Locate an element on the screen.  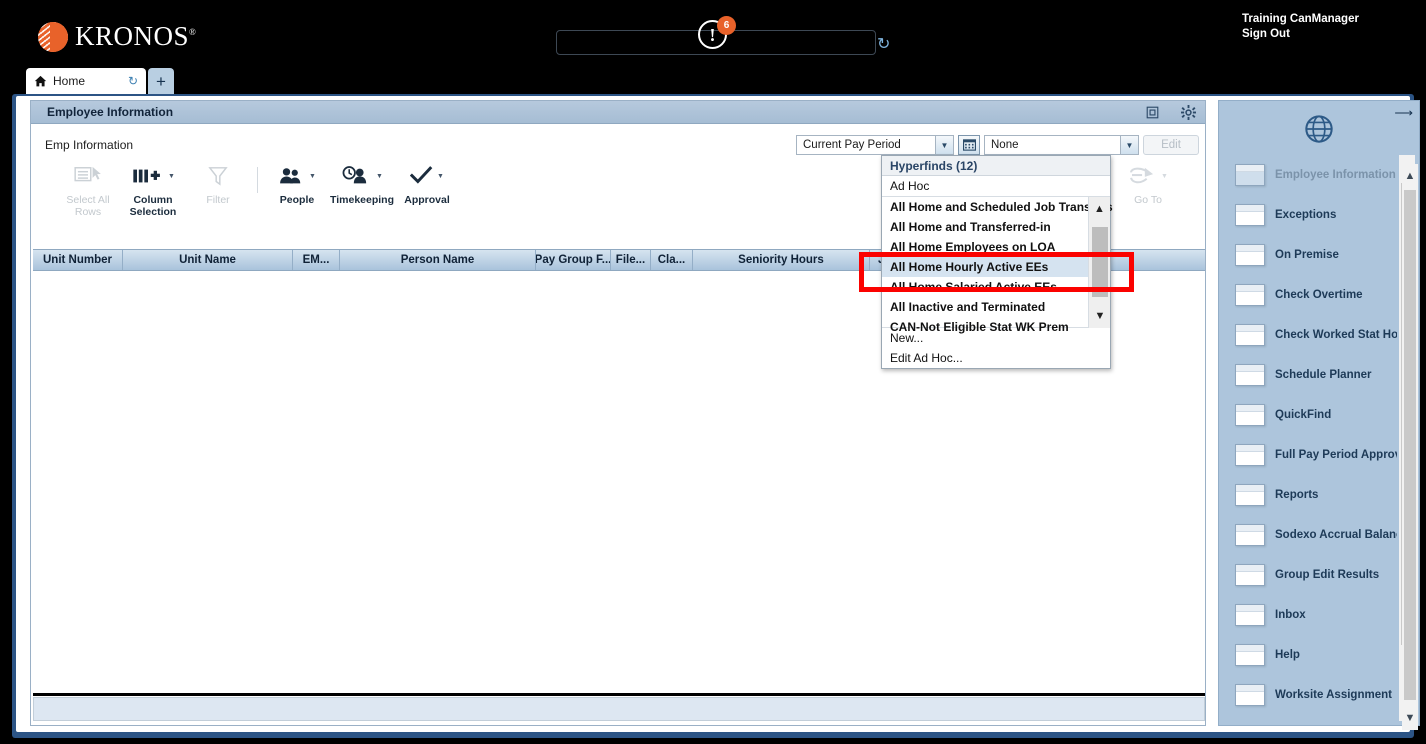
brand-name: KRONOS is located at coordinates (132, 36).